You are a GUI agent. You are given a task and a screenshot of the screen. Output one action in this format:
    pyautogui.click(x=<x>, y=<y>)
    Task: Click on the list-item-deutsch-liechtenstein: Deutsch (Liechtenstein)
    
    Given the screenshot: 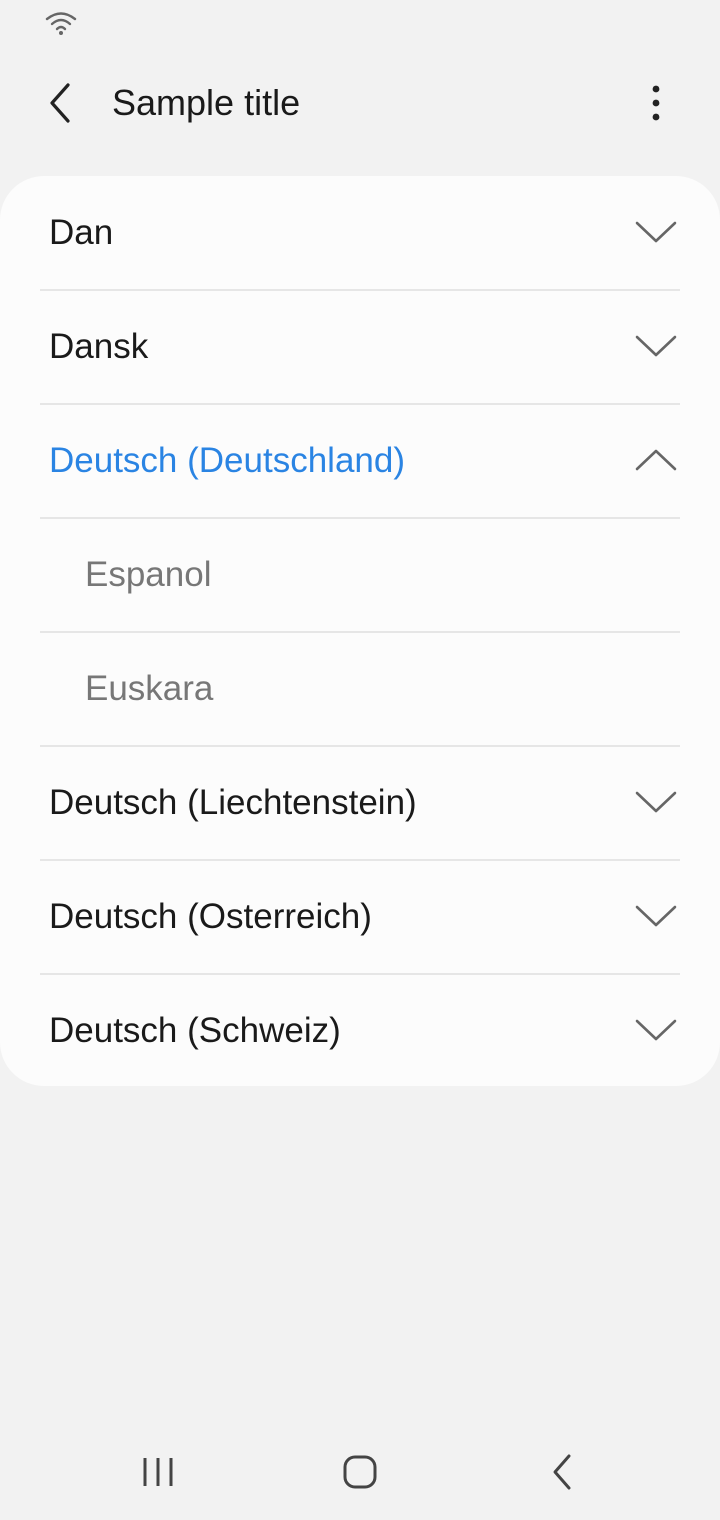 What is the action you would take?
    pyautogui.click(x=360, y=803)
    